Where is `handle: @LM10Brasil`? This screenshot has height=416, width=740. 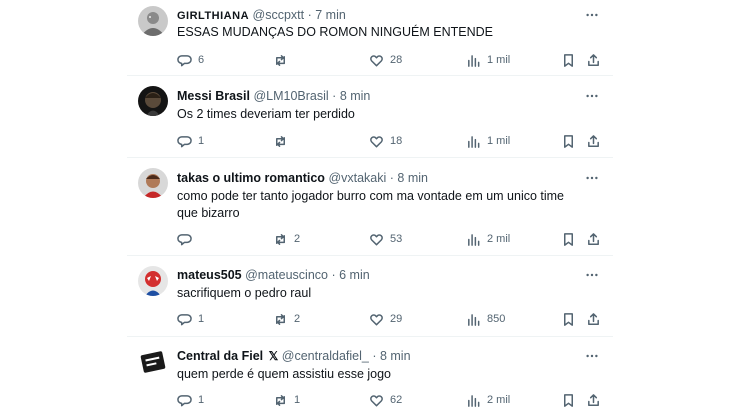 handle: @LM10Brasil is located at coordinates (290, 96).